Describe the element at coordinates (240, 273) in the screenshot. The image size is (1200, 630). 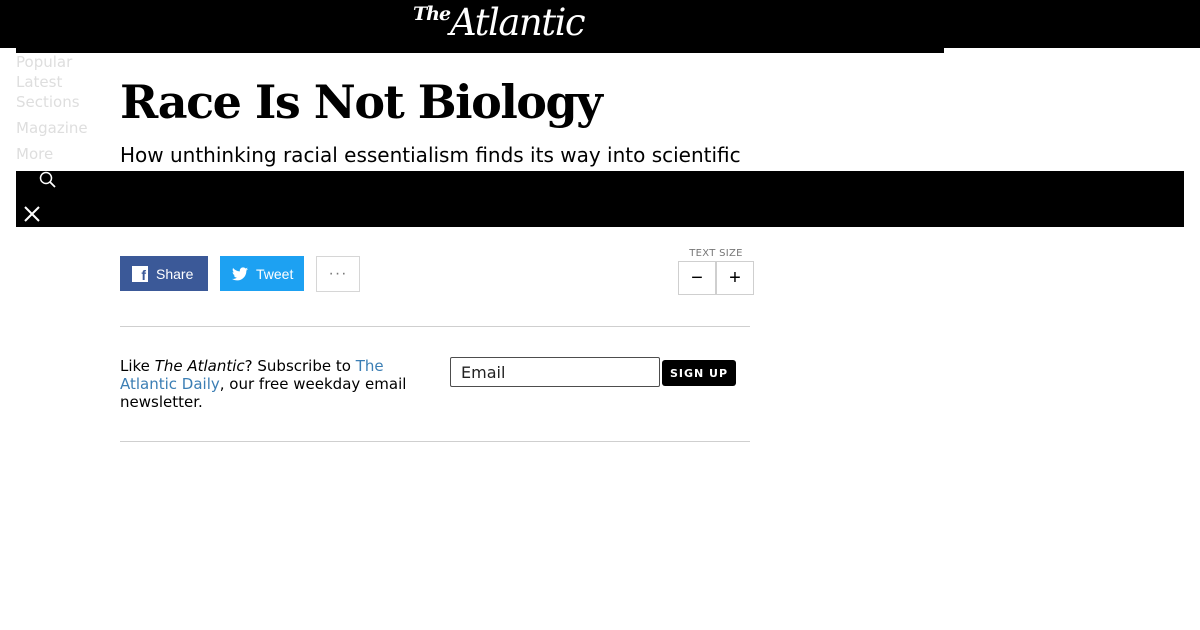
I see `twitter-bird-icon` at that location.